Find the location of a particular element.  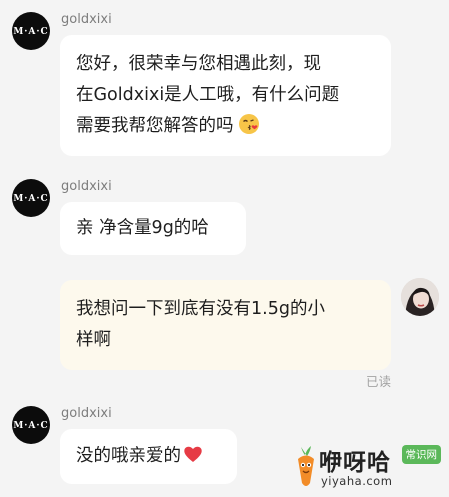

watermark-title: 咿呀哈 is located at coordinates (355, 463).